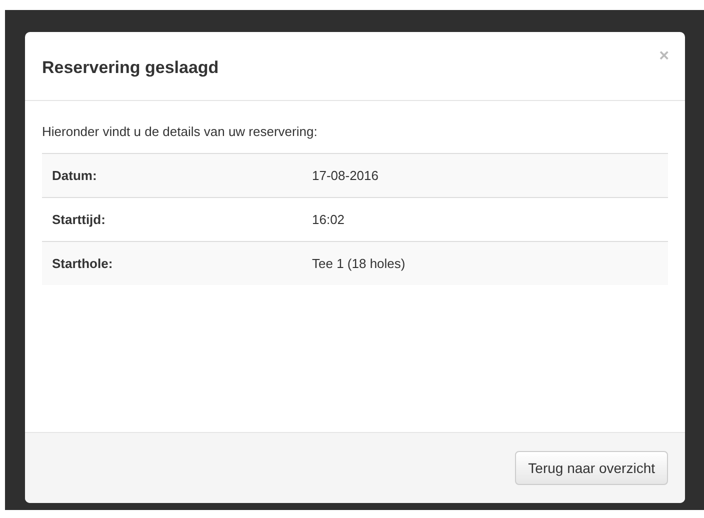 The height and width of the screenshot is (518, 704). What do you see at coordinates (591, 468) in the screenshot?
I see `back-button: Terug naar overzicht` at bounding box center [591, 468].